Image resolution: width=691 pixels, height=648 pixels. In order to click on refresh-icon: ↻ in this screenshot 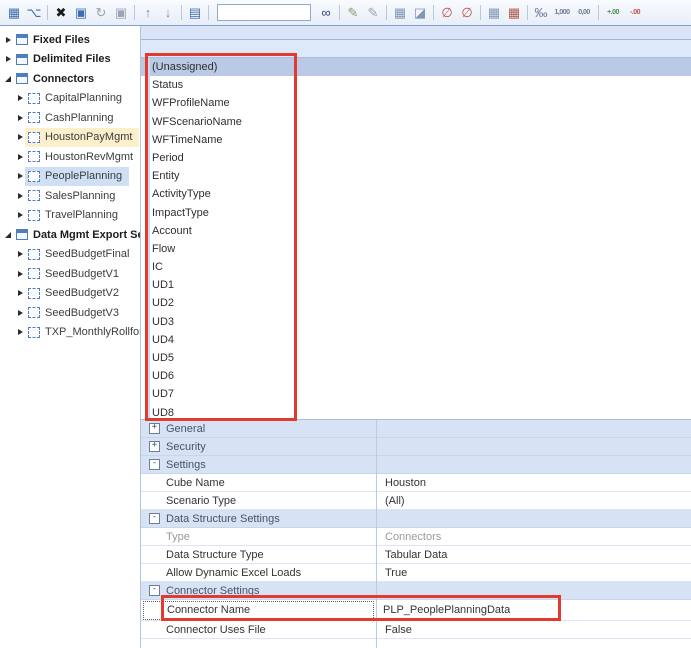, I will do `click(101, 13)`.